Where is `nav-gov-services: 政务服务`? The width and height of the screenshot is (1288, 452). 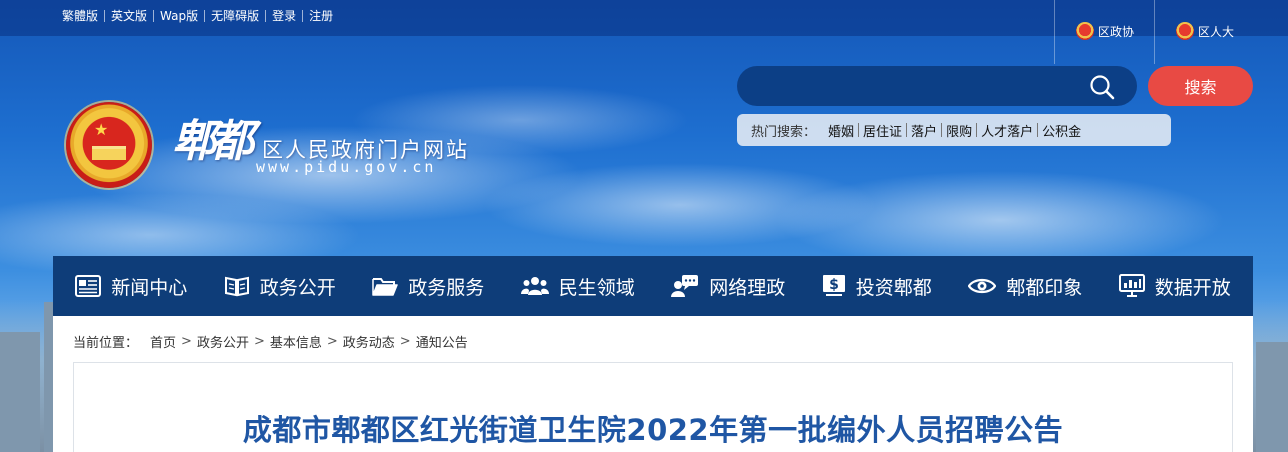
nav-gov-services: 政务服务 is located at coordinates (428, 286).